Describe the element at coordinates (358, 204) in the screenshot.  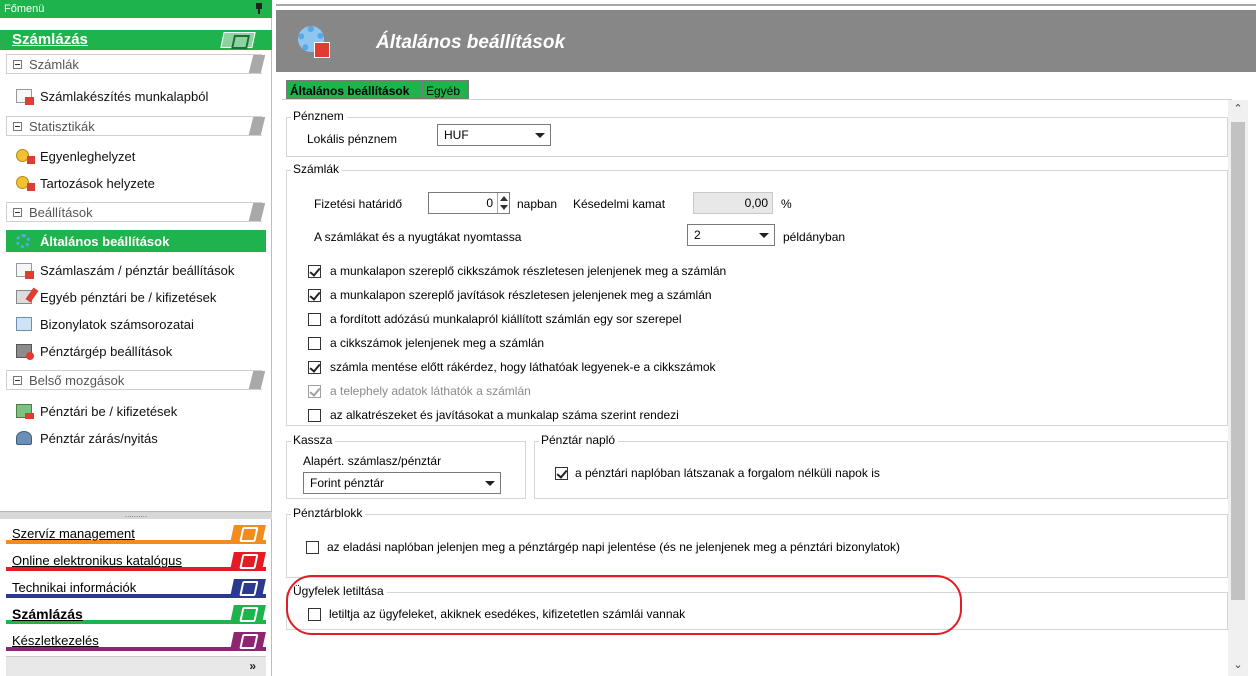
I see `payment-deadline-label: Fizetési határidő` at that location.